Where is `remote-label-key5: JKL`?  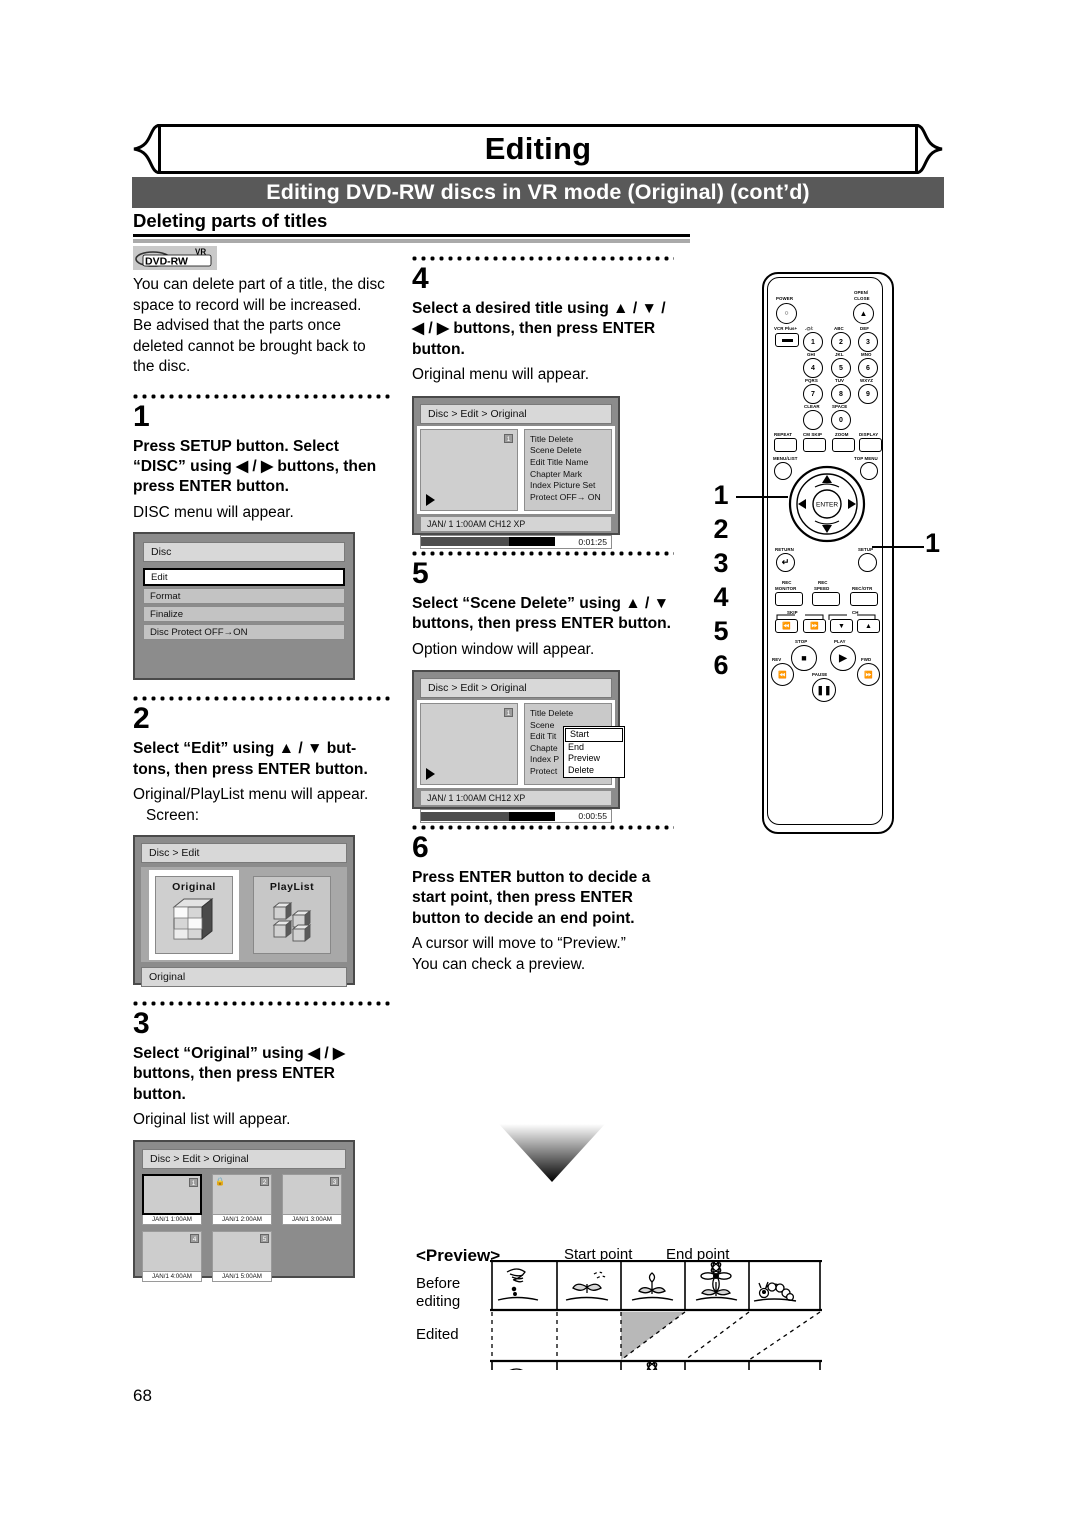
remote-label-key5: JKL is located at coordinates (839, 354).